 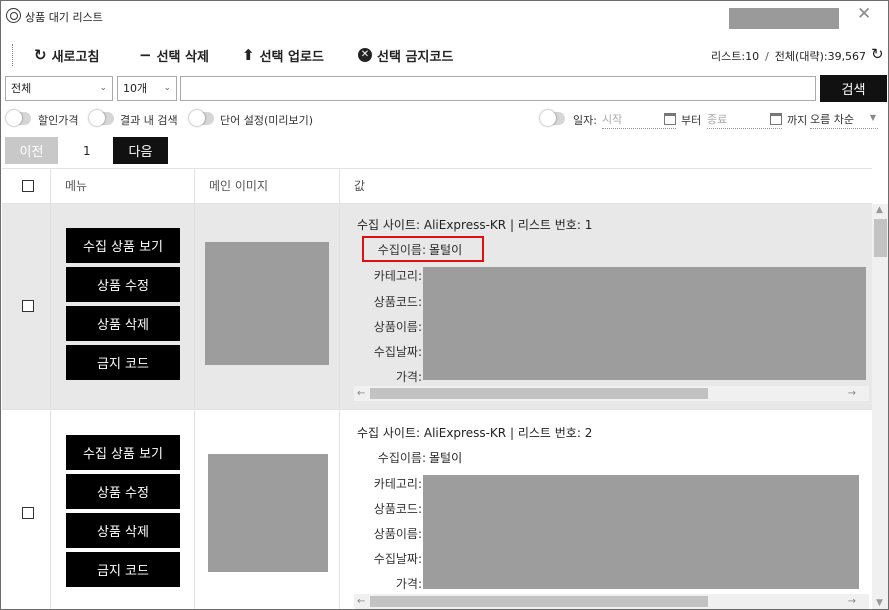 What do you see at coordinates (879, 210) in the screenshot?
I see `scroll-up-icon: ▲` at bounding box center [879, 210].